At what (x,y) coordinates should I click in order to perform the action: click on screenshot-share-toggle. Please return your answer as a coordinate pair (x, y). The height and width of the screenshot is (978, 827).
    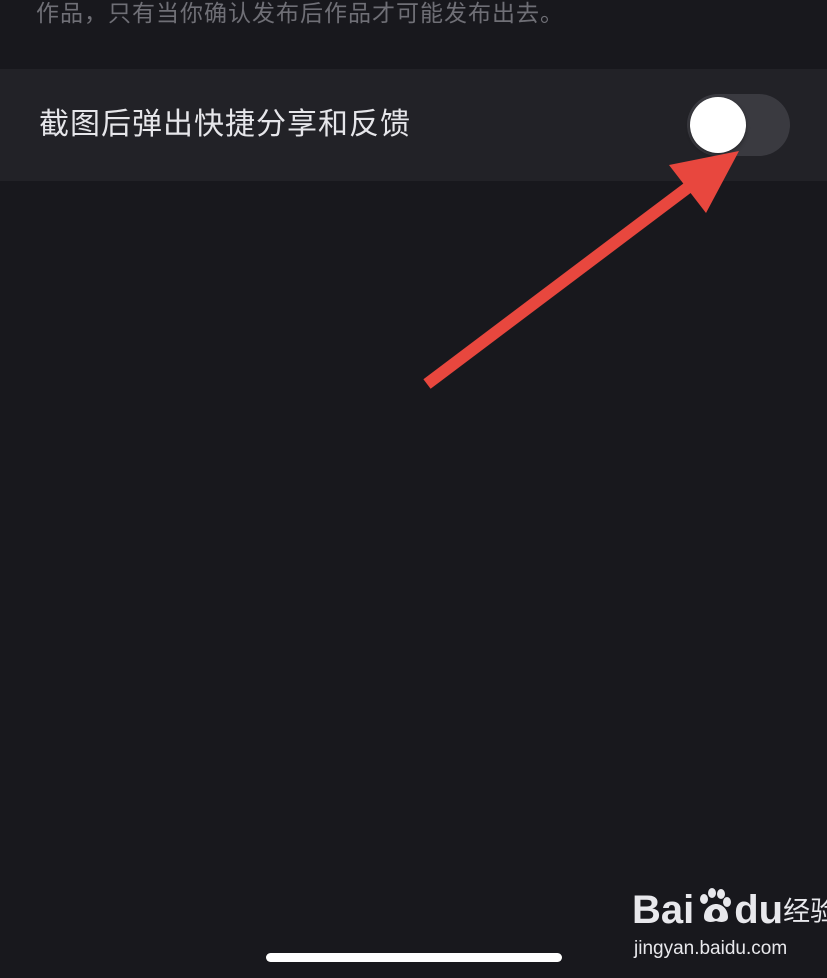
    Looking at the image, I should click on (738, 125).